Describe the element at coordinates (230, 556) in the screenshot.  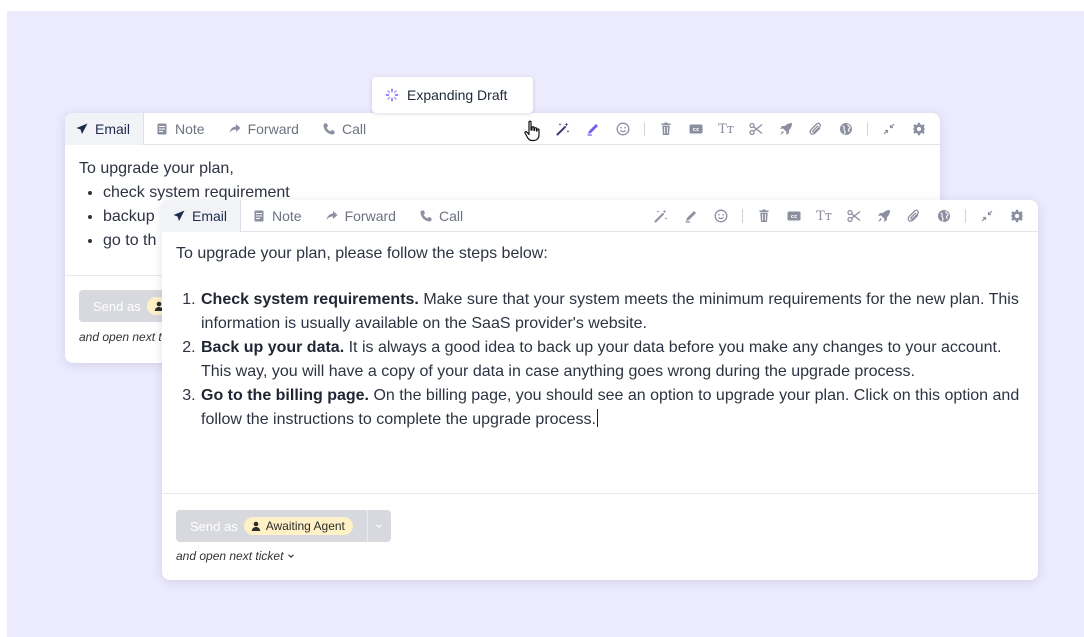
I see `open-next-label: and open next ticket` at that location.